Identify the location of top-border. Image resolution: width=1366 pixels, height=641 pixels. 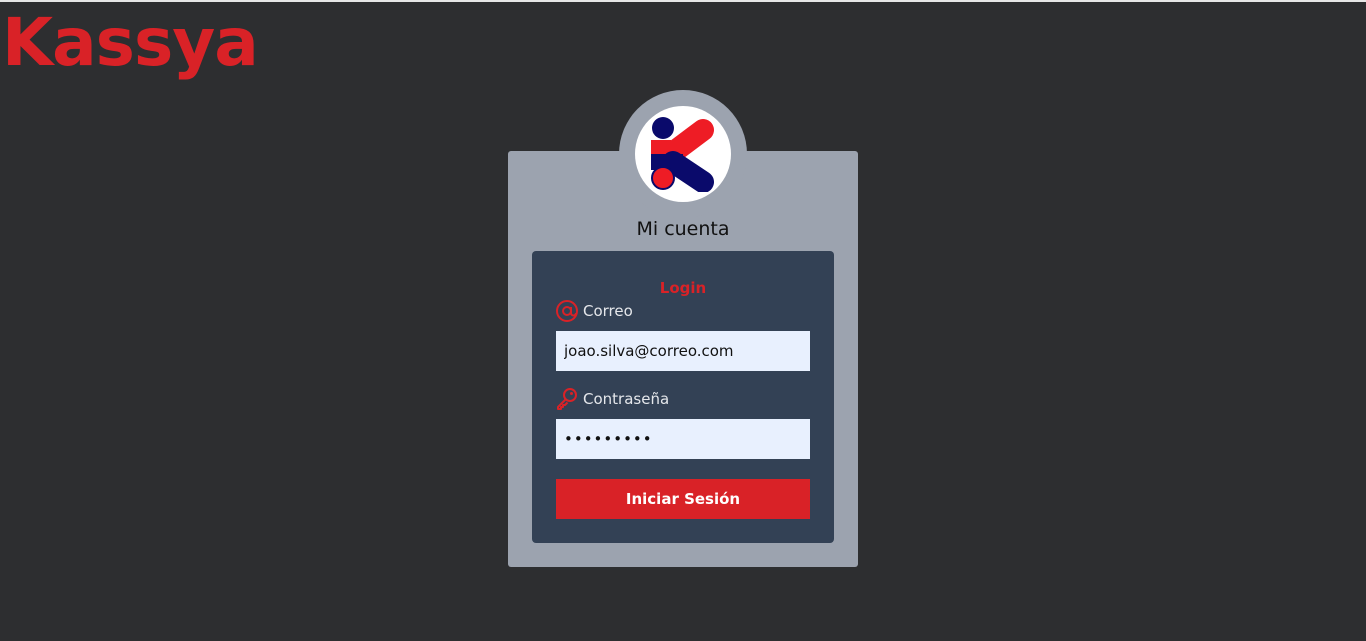
(683, 1).